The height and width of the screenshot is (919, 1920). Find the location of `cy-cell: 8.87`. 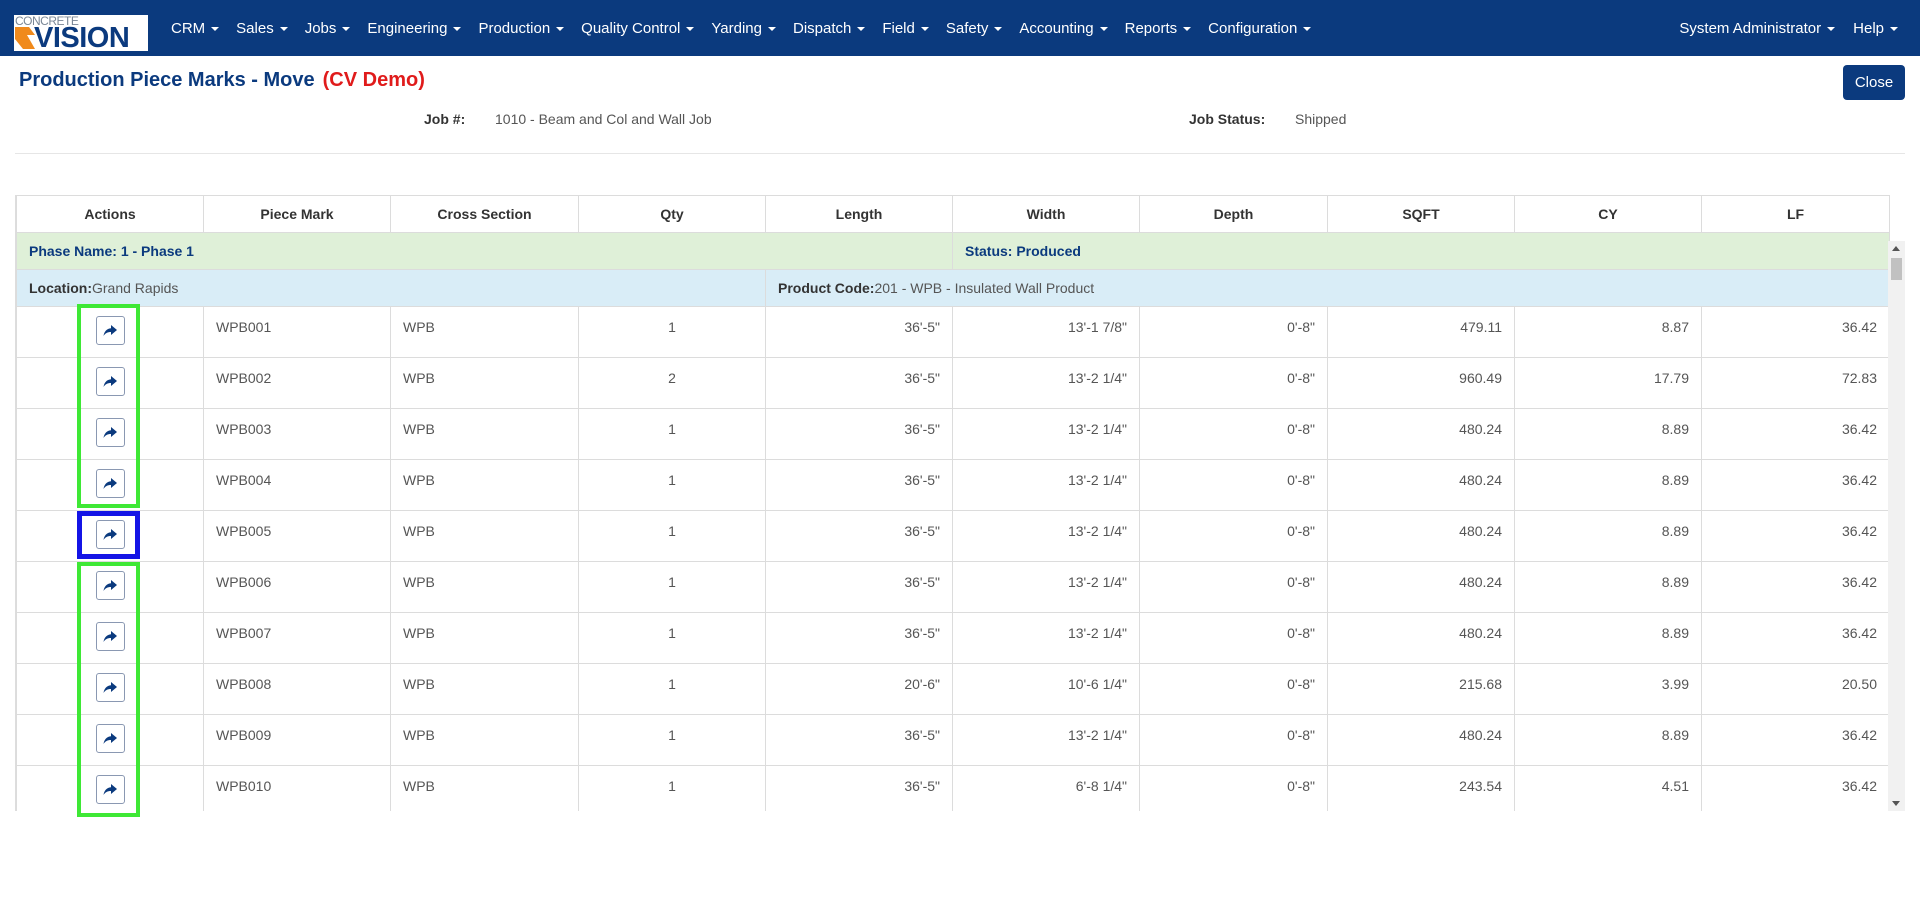

cy-cell: 8.87 is located at coordinates (1608, 332).